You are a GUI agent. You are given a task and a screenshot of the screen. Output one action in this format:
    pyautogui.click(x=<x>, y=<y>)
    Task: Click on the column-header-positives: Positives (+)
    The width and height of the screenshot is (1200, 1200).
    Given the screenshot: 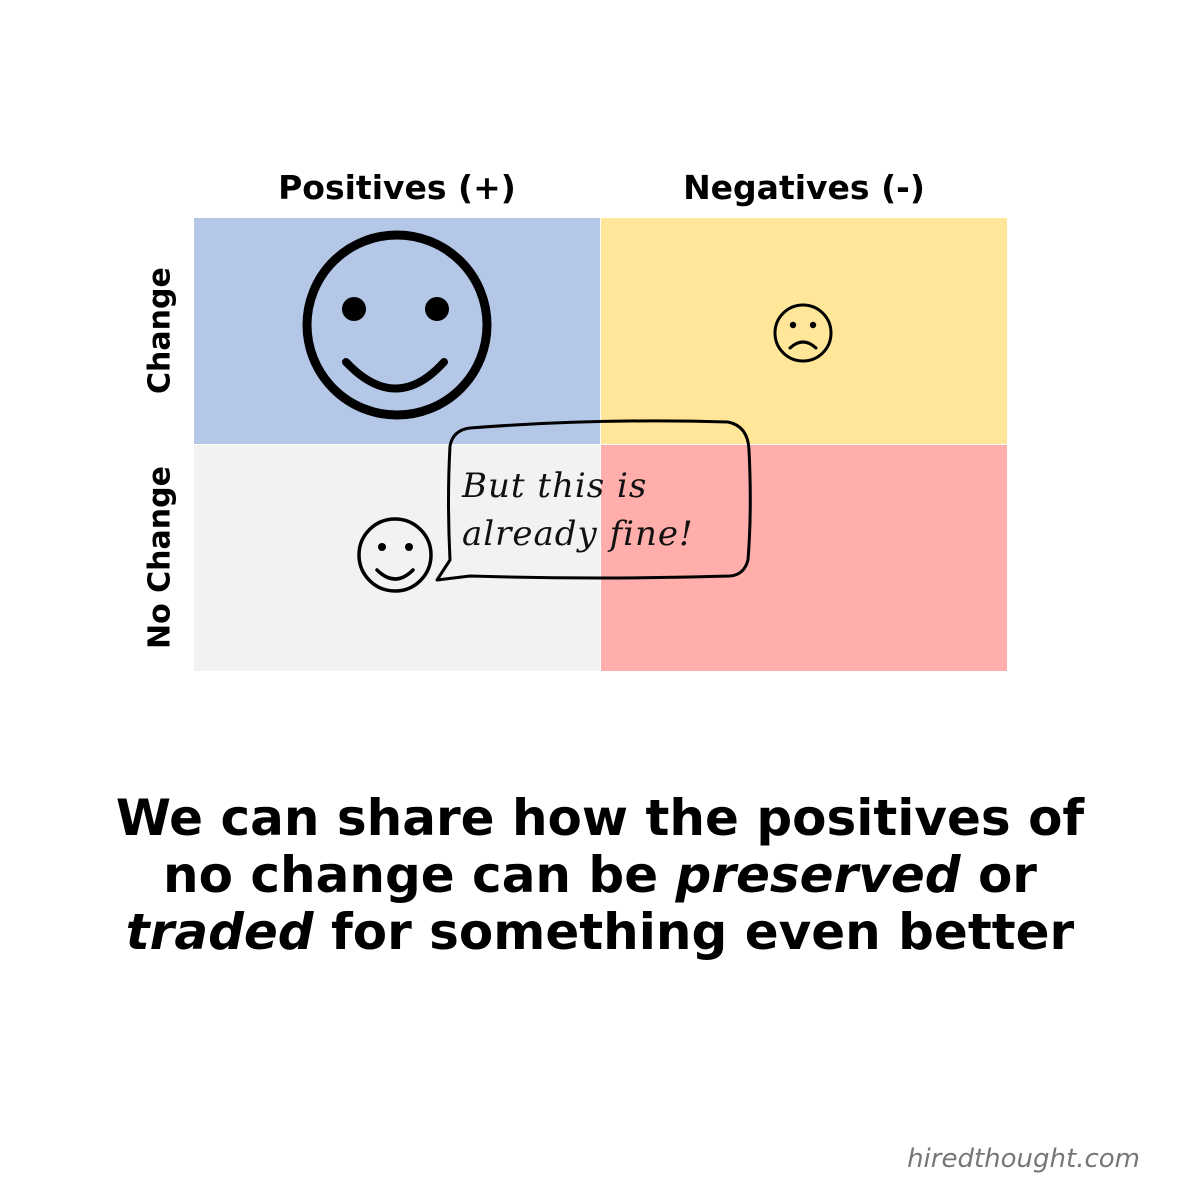 What is the action you would take?
    pyautogui.click(x=397, y=187)
    